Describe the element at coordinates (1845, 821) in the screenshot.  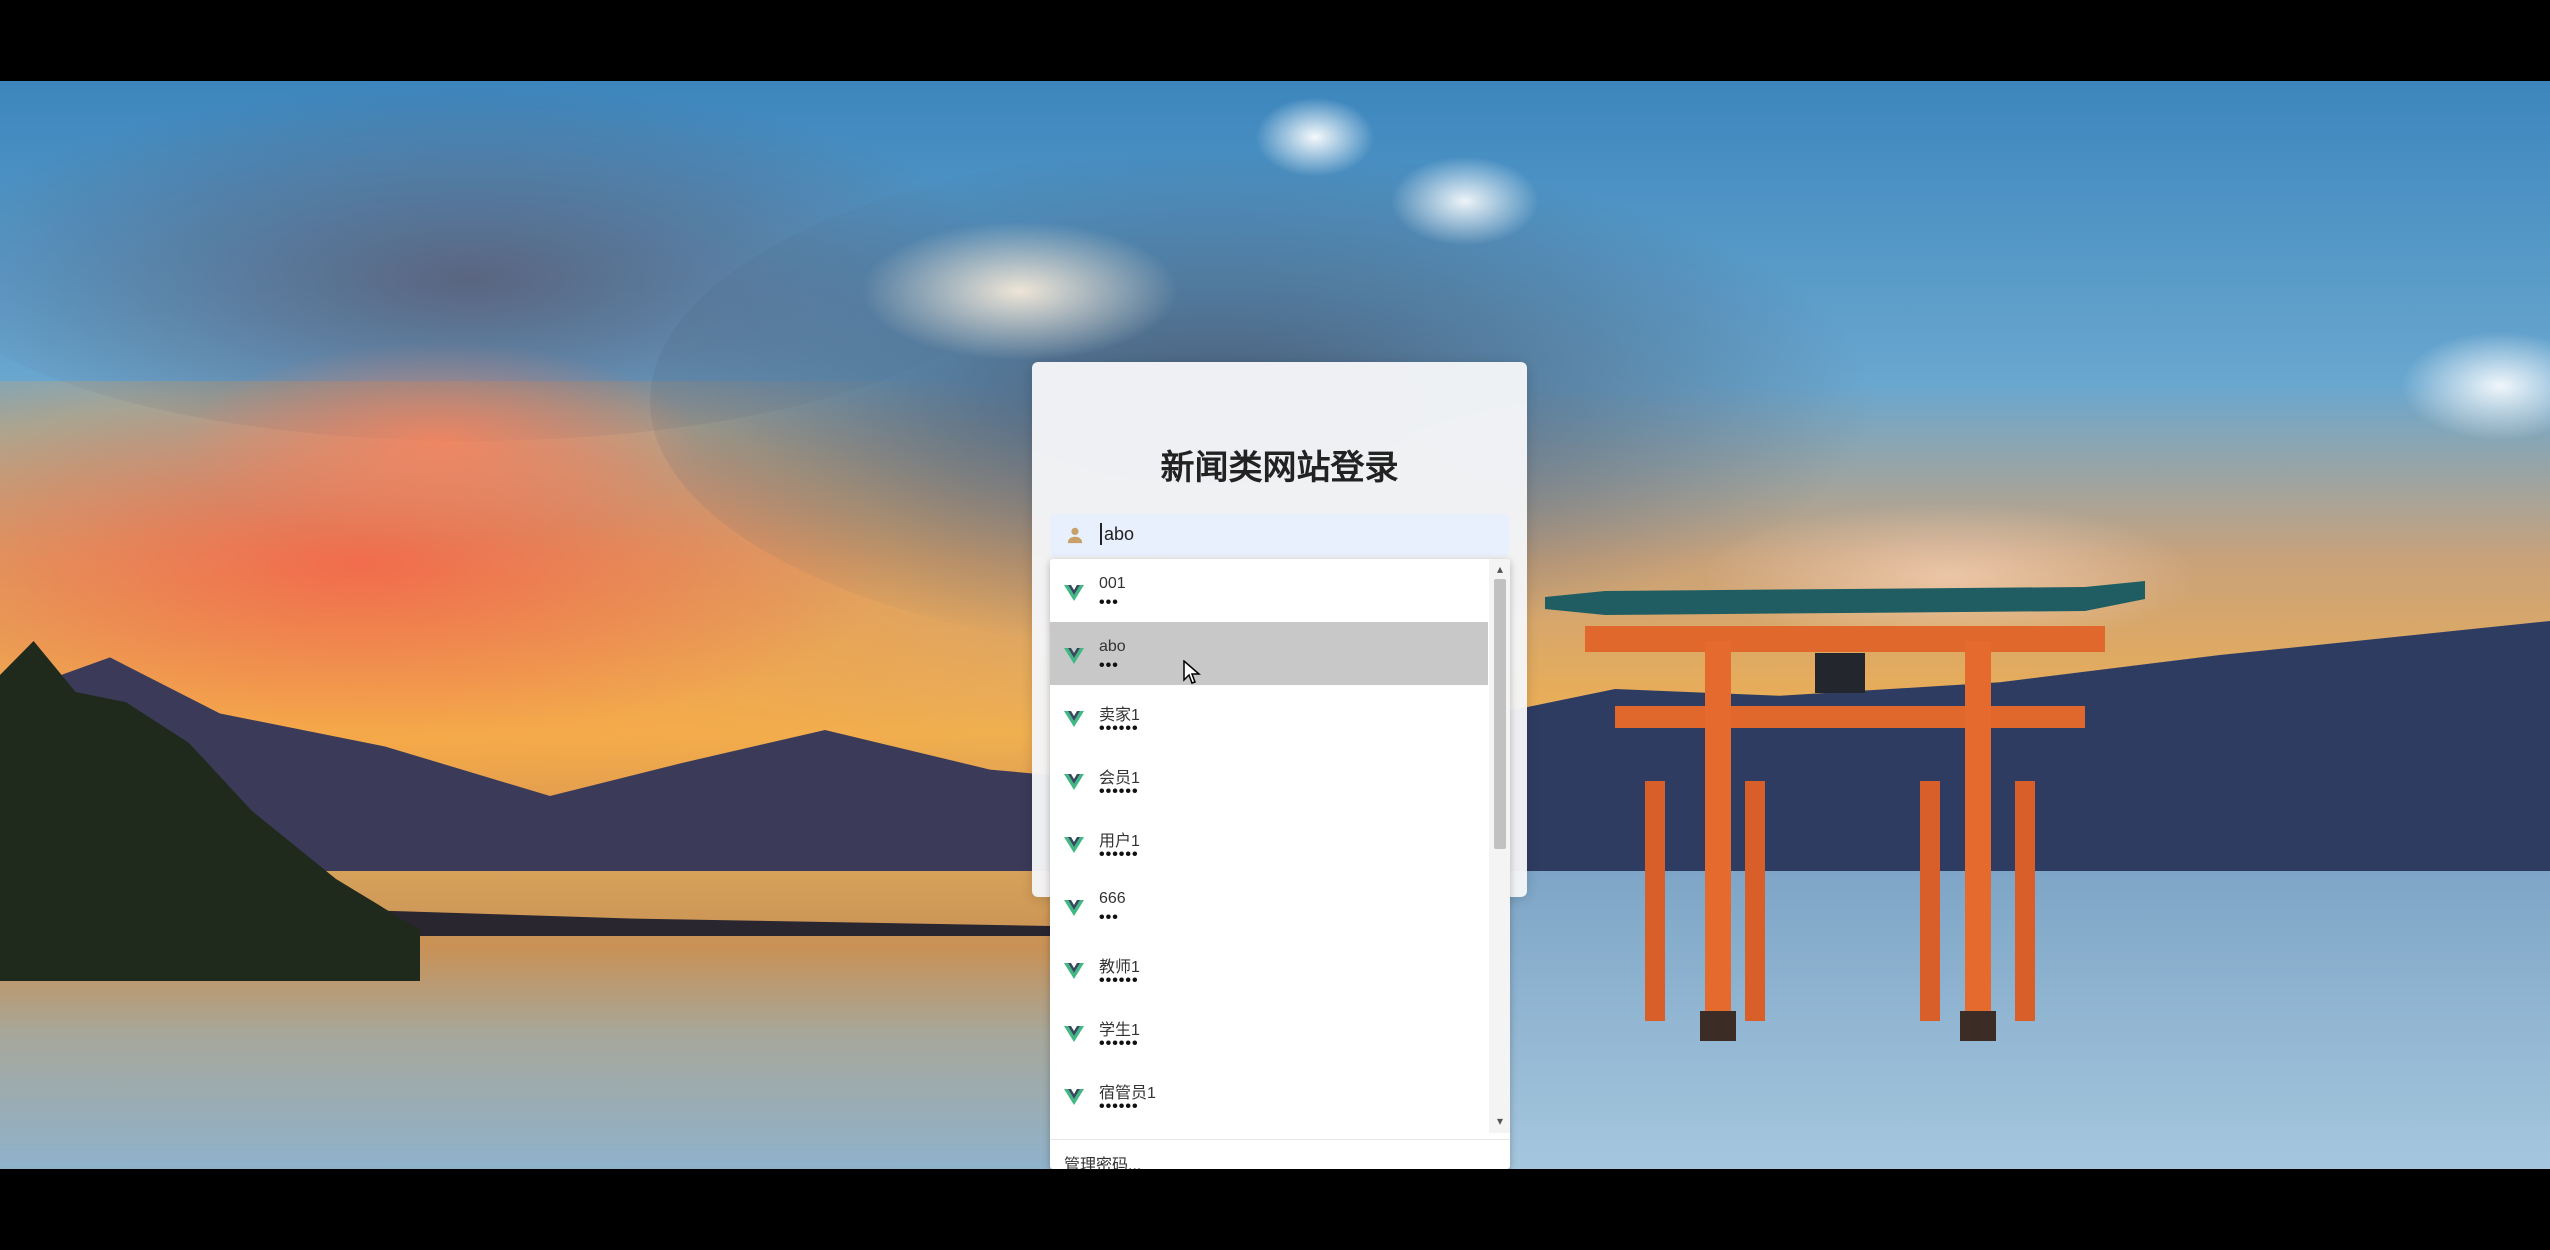
I see `torii-gate` at that location.